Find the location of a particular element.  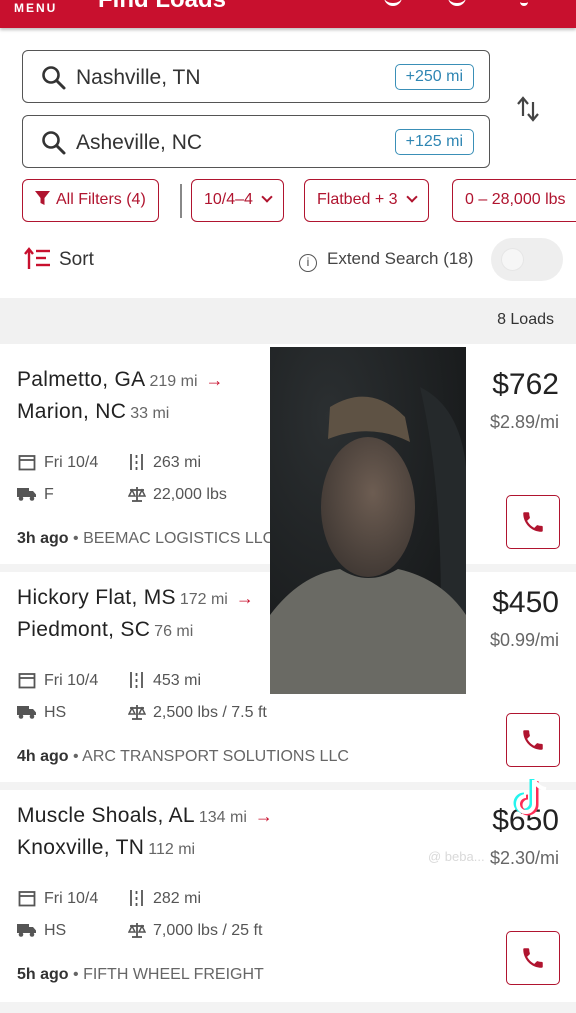

load-meta: 5h ago • FIFTH WHEEL FREIGHT is located at coordinates (140, 974).